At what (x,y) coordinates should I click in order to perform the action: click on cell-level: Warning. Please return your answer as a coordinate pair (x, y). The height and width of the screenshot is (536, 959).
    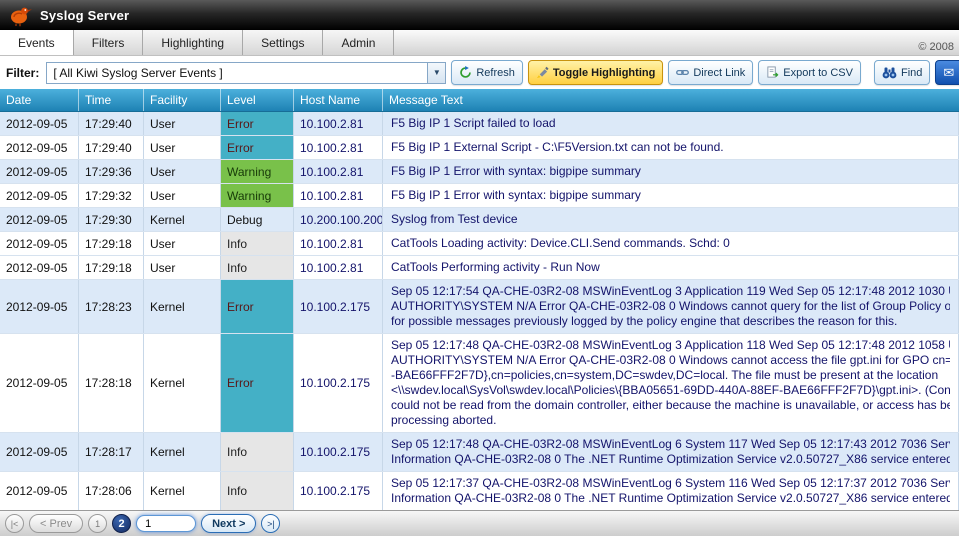
    Looking at the image, I should click on (257, 195).